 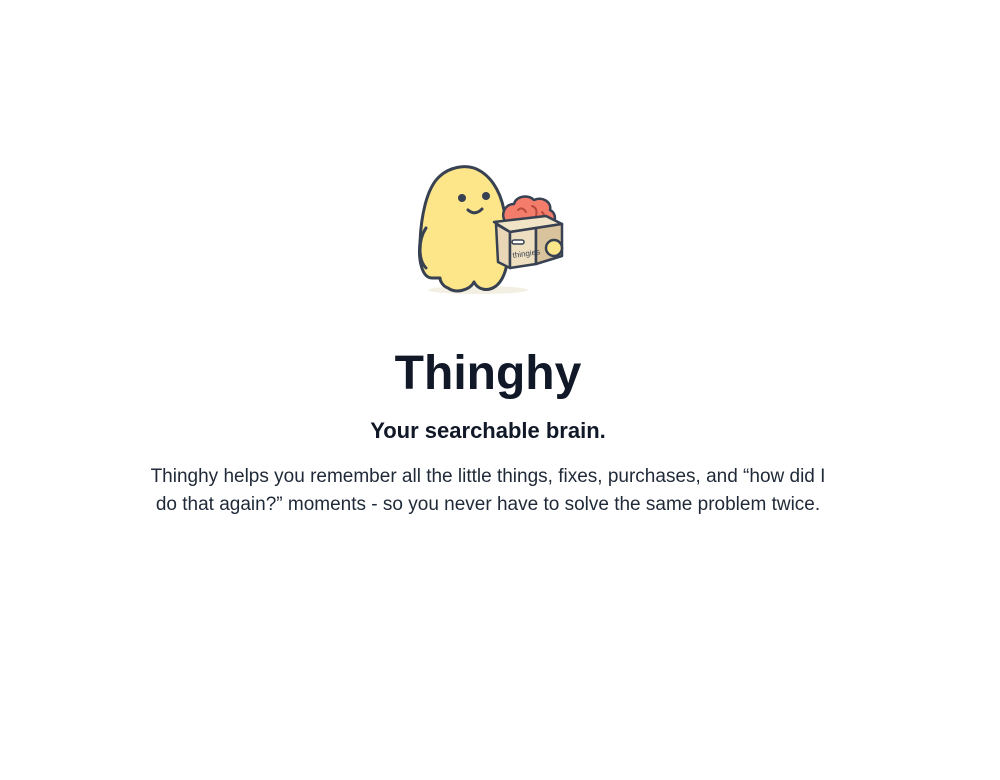 I want to click on mascot-icon: thingies, so click(x=491, y=229).